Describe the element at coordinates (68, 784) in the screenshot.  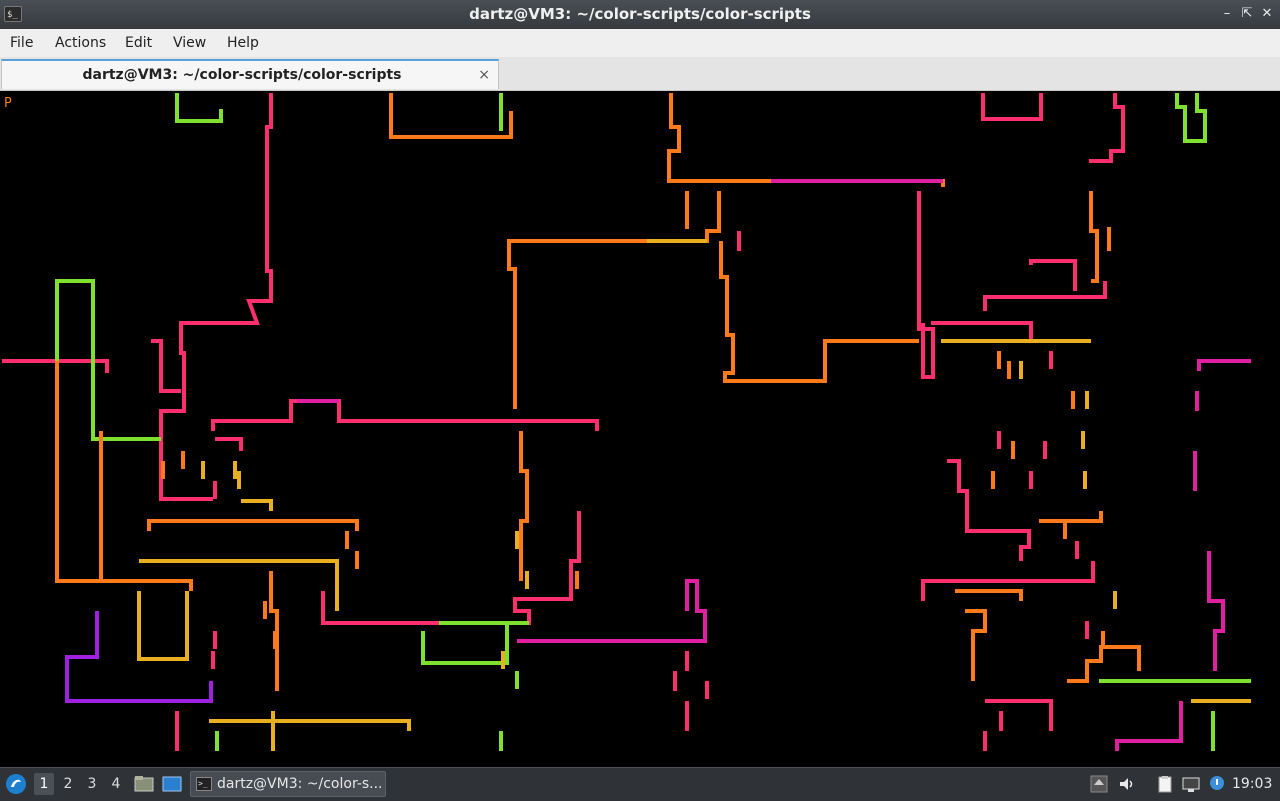
I see `workspace-2: 2` at that location.